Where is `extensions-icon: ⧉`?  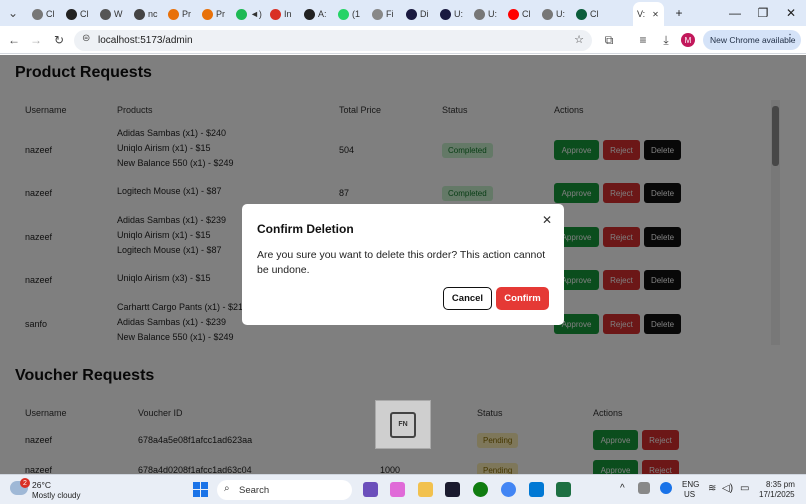
extensions-icon: ⧉ is located at coordinates (609, 40).